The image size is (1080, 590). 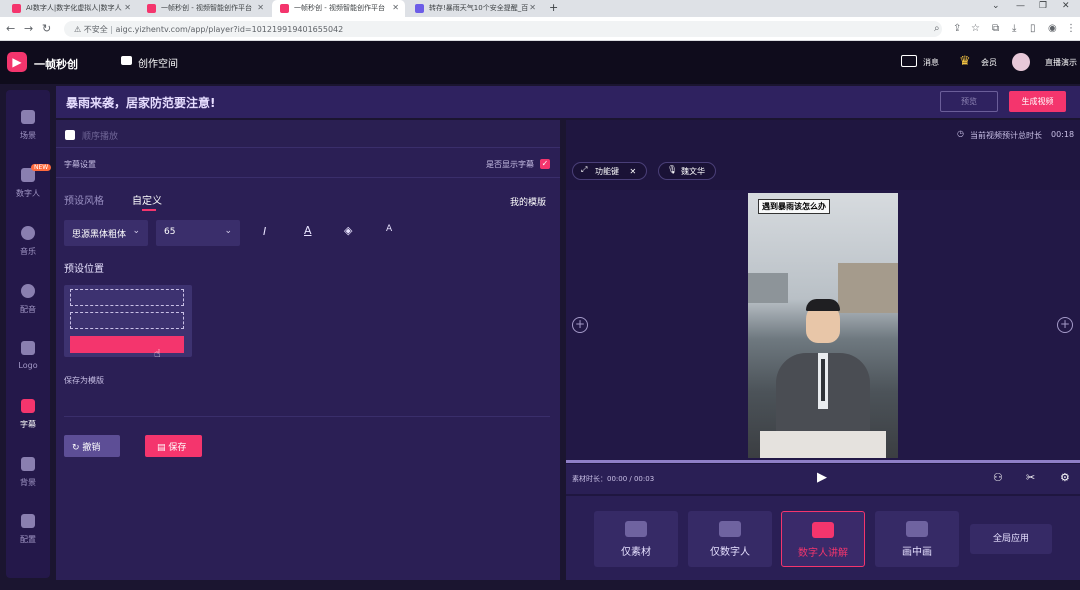 What do you see at coordinates (822, 477) in the screenshot?
I see `play-icon: ▶` at bounding box center [822, 477].